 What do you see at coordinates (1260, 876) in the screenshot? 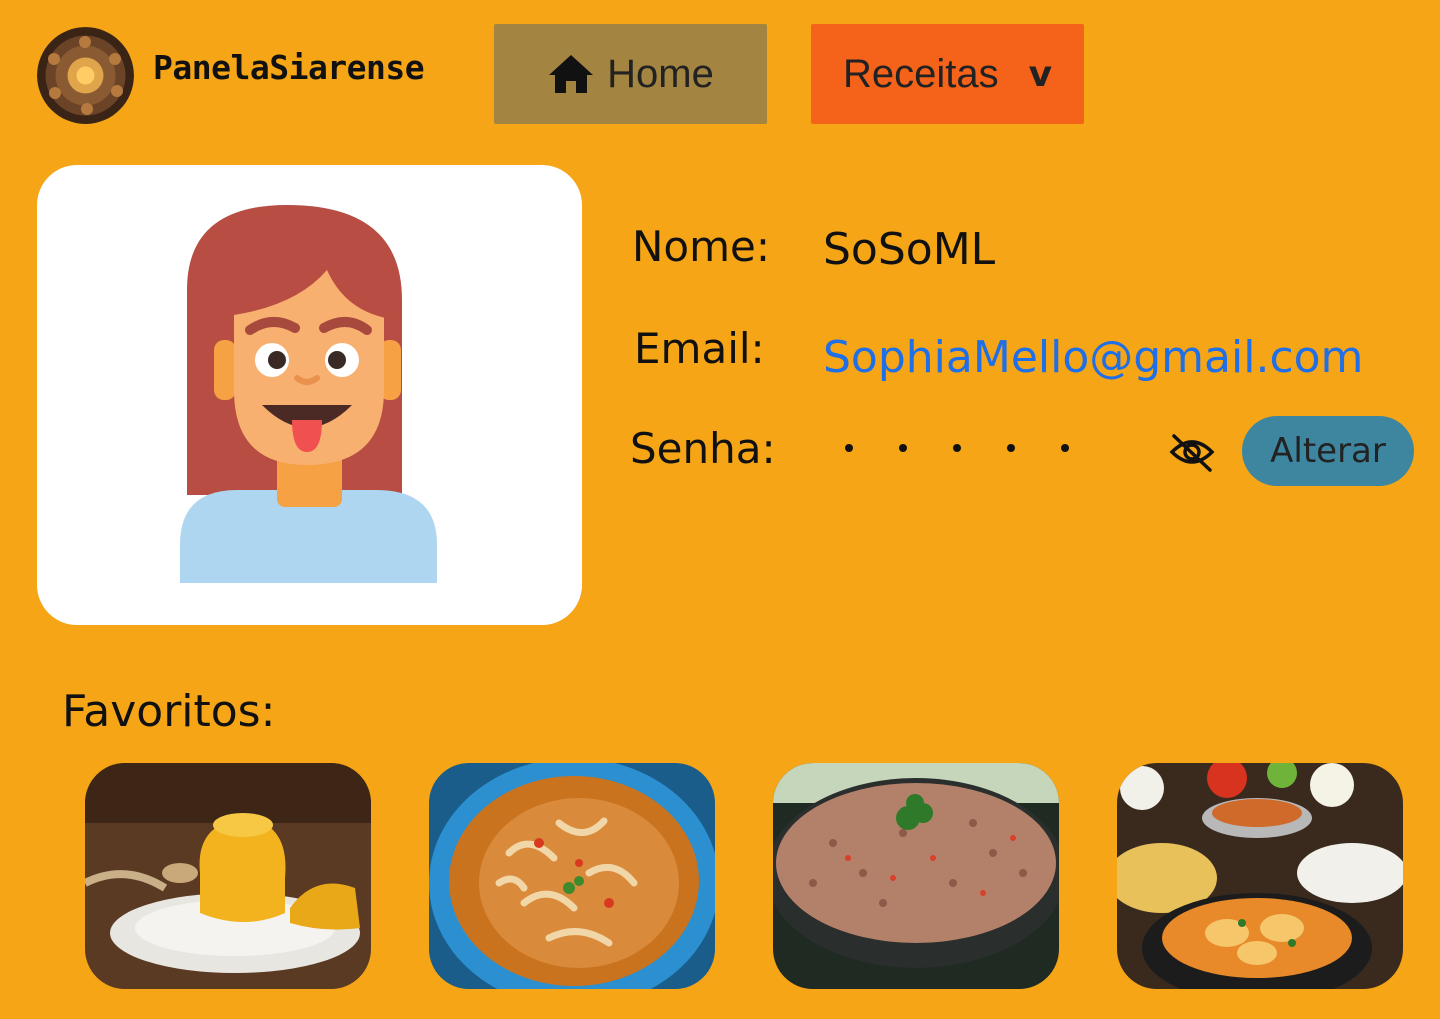
I see `favorite-card-peixada` at bounding box center [1260, 876].